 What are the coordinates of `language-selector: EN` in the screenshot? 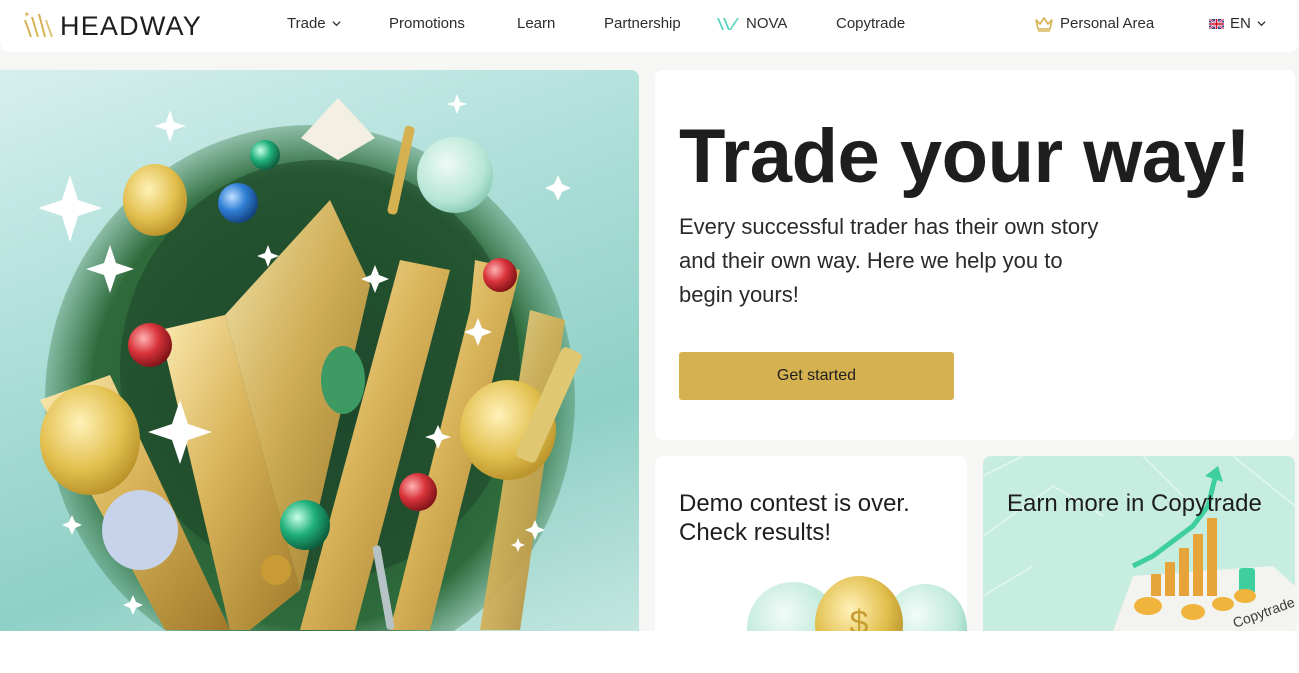 It's located at (1237, 23).